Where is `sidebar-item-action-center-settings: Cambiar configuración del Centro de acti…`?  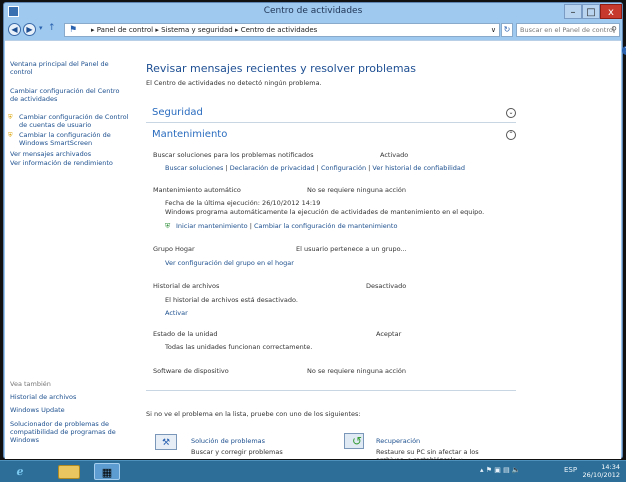 sidebar-item-action-center-settings: Cambiar configuración del Centro de acti… is located at coordinates (66, 95).